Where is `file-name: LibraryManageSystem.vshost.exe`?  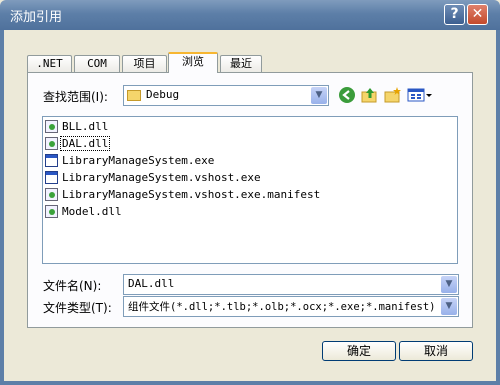
file-name: LibraryManageSystem.vshost.exe is located at coordinates (161, 177).